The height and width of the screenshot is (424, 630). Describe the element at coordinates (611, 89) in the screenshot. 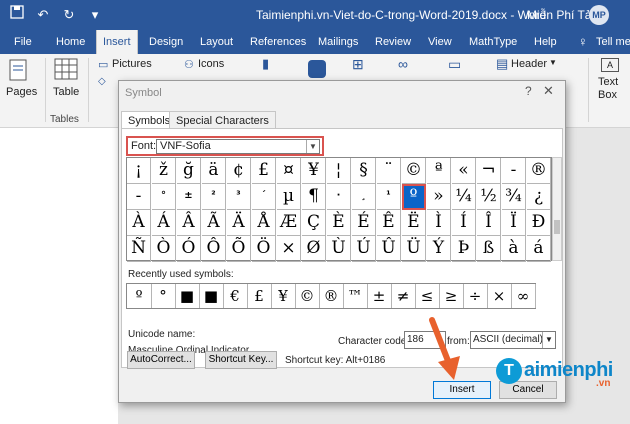

I see `text-box-button: Text Box` at that location.